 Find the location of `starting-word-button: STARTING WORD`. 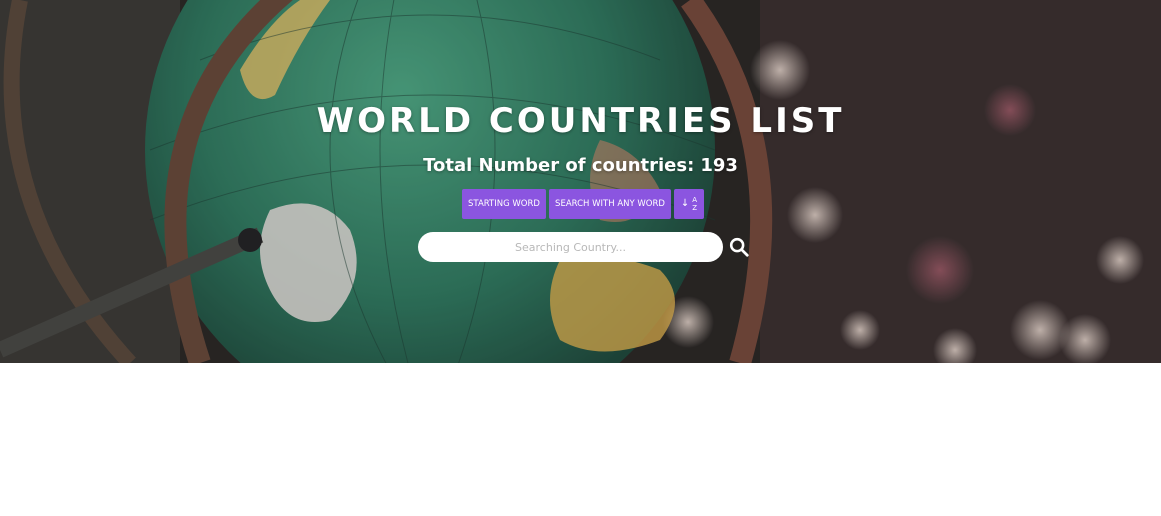

starting-word-button: STARTING WORD is located at coordinates (504, 204).